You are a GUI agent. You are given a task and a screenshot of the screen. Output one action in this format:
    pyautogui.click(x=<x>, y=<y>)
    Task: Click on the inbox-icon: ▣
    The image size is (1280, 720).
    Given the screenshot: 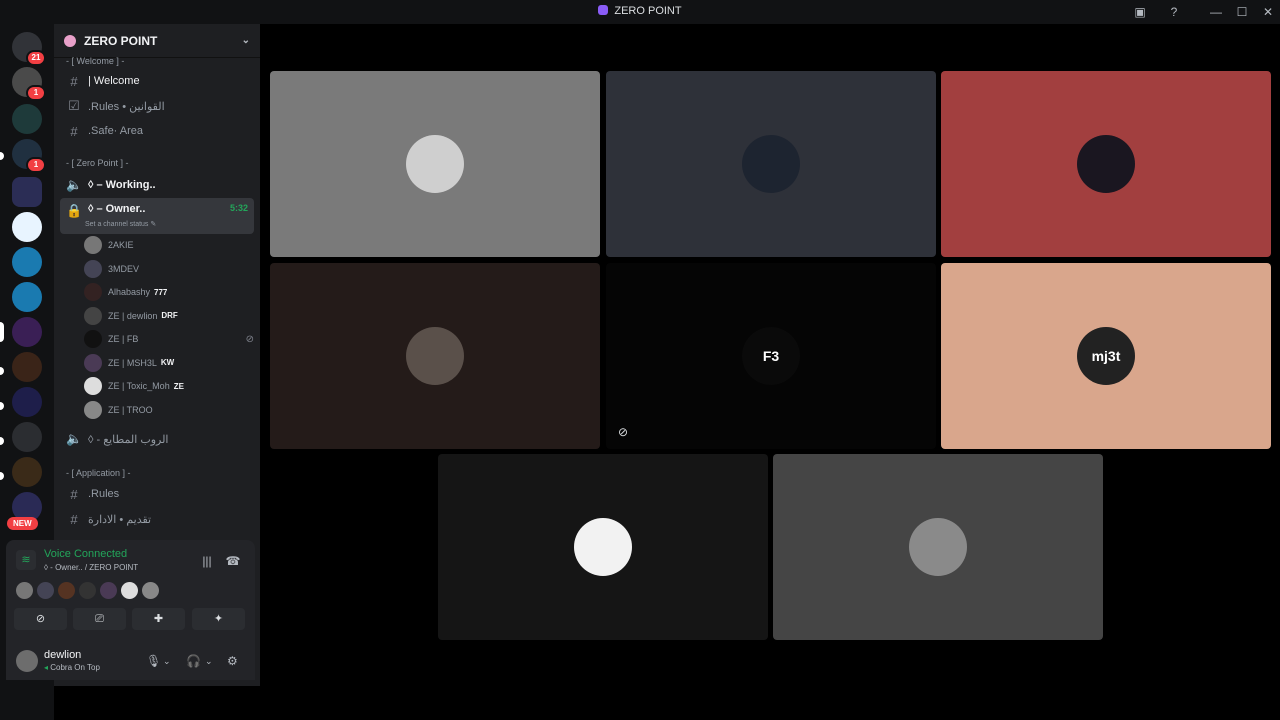 What is the action you would take?
    pyautogui.click(x=1140, y=12)
    